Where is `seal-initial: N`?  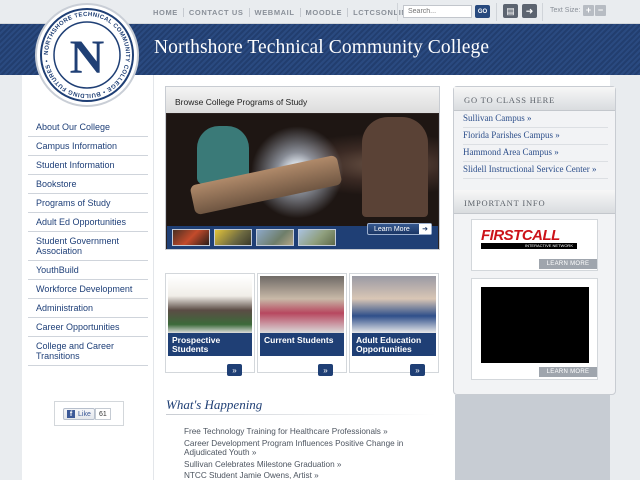
seal-initial: N is located at coordinates (87, 57).